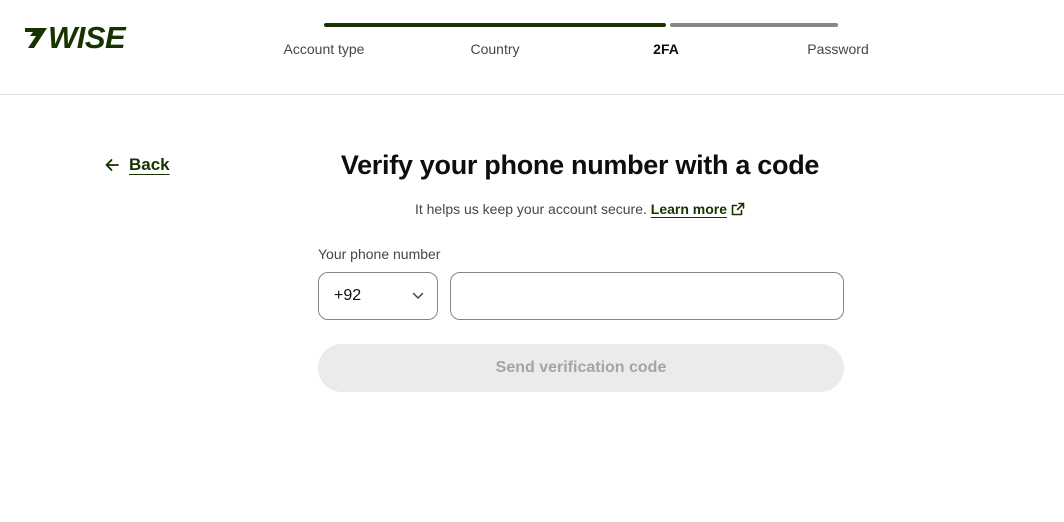 The image size is (1064, 522). Describe the element at coordinates (738, 209) in the screenshot. I see `external-link-icon` at that location.